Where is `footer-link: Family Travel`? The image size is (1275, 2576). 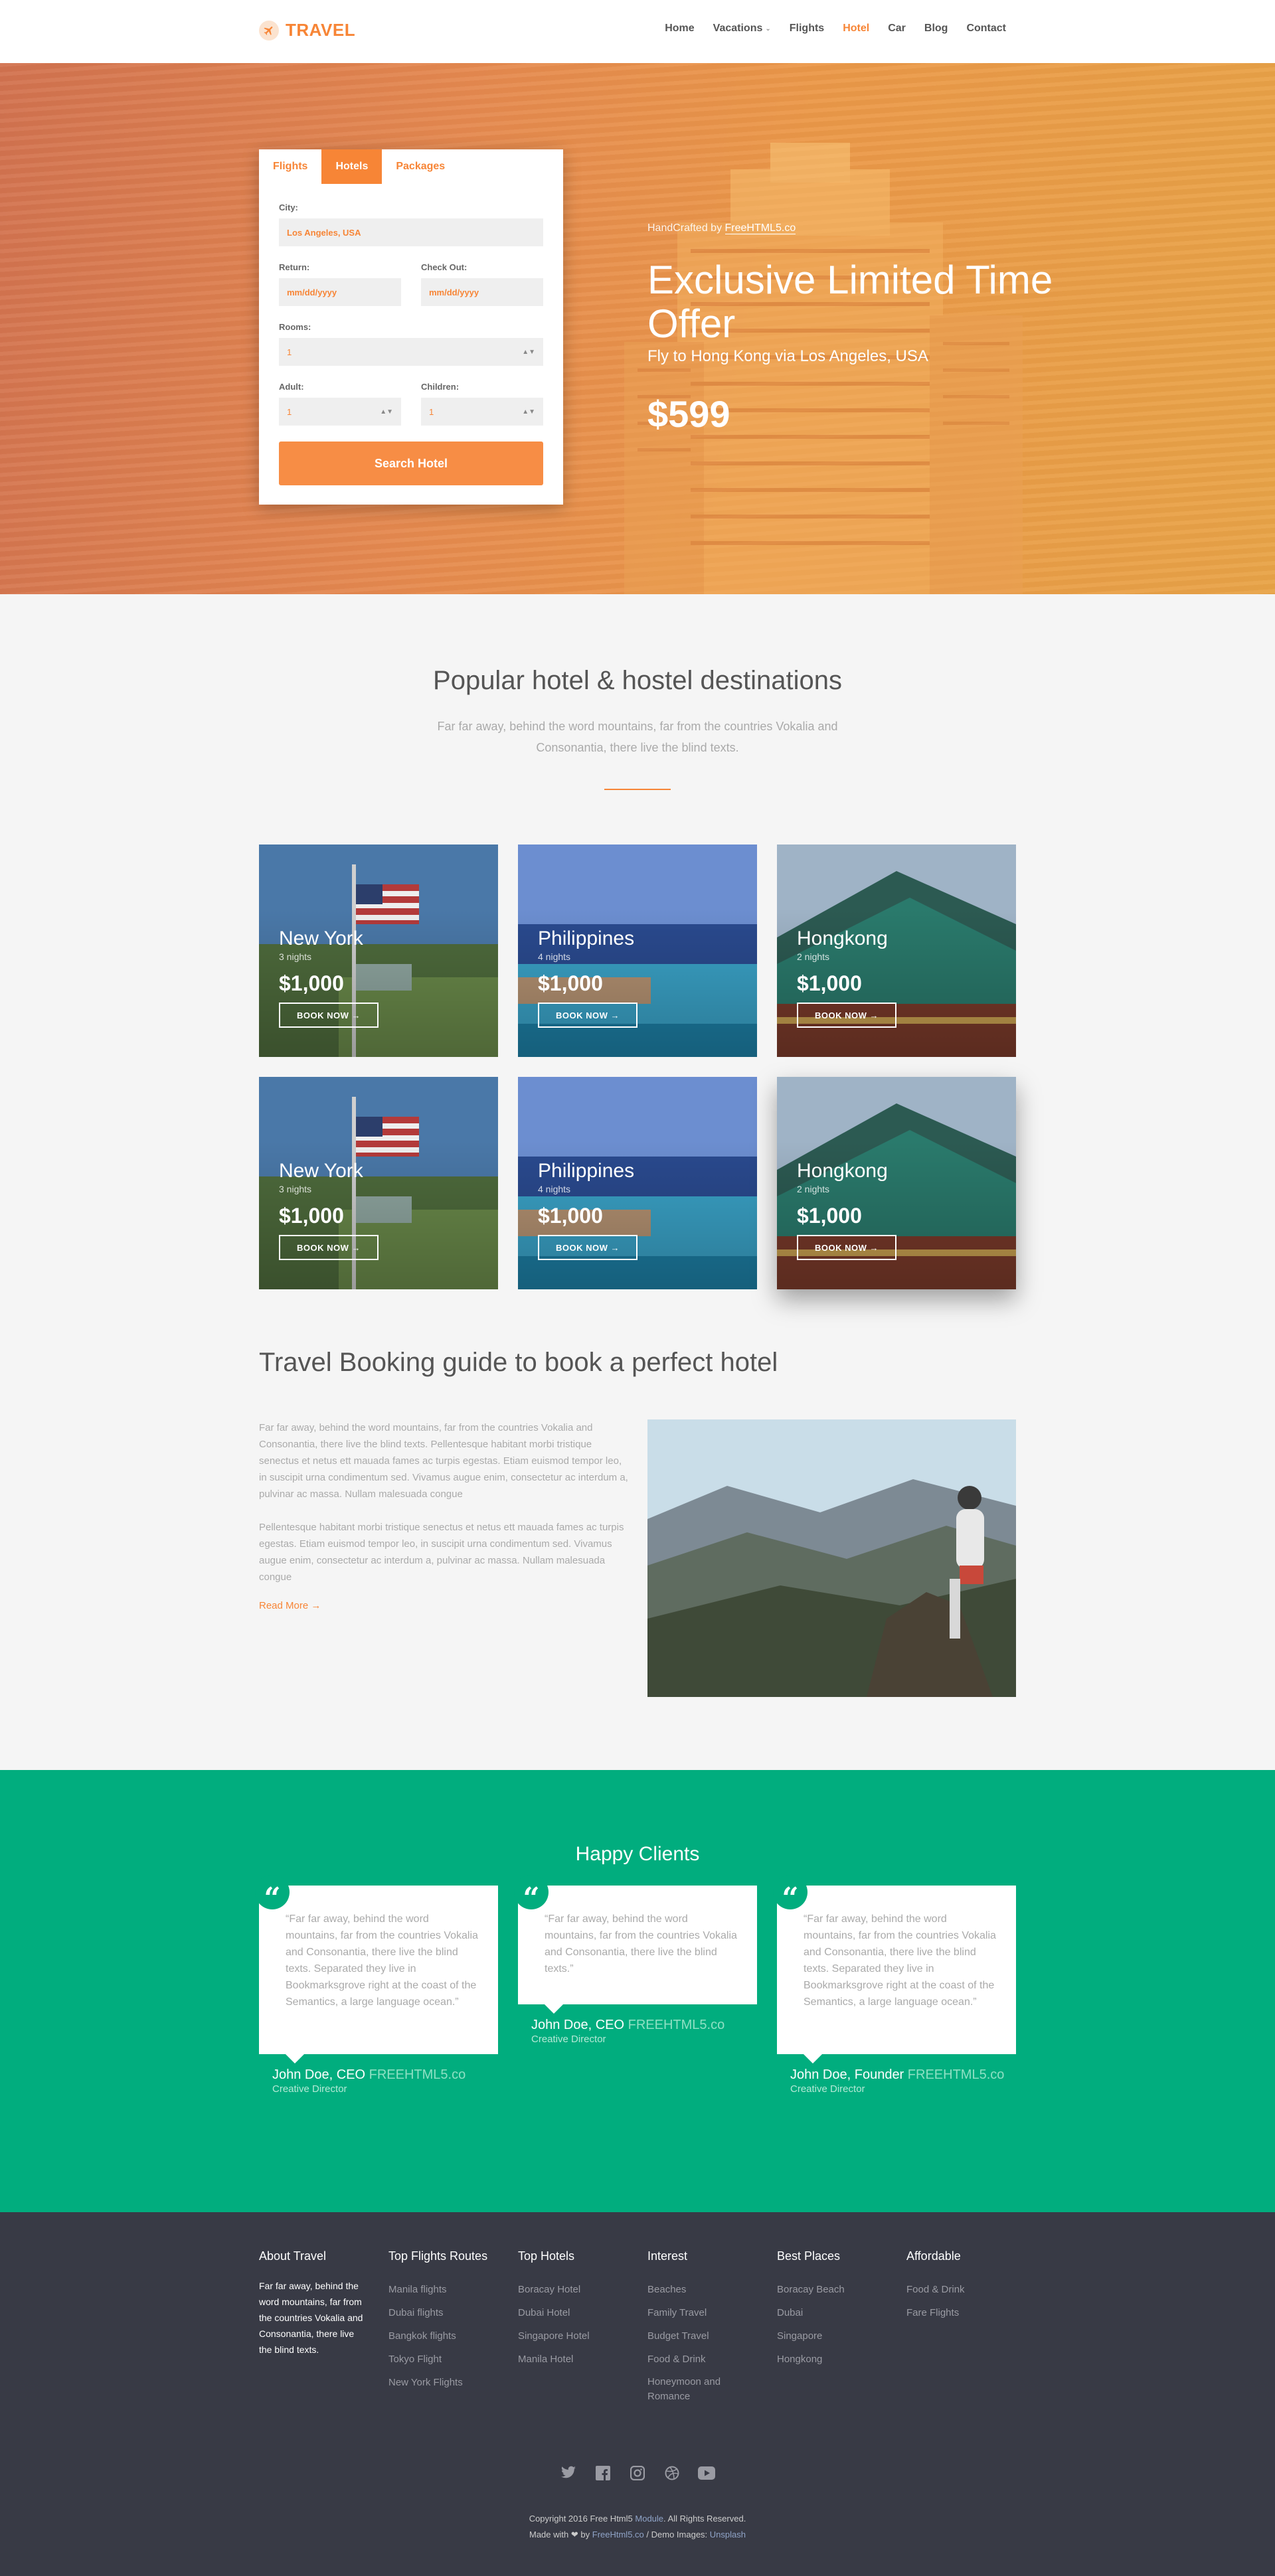
footer-link: Family Travel is located at coordinates (697, 2312).